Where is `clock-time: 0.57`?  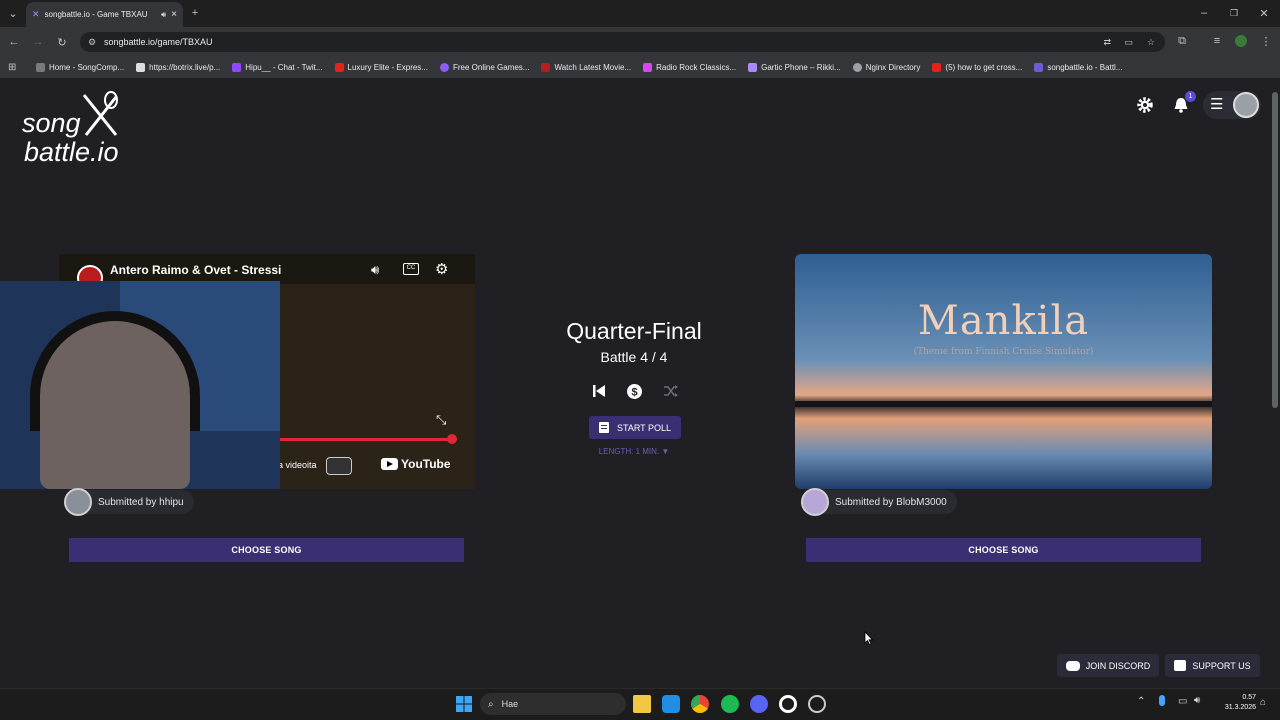 clock-time: 0.57 is located at coordinates (1249, 697).